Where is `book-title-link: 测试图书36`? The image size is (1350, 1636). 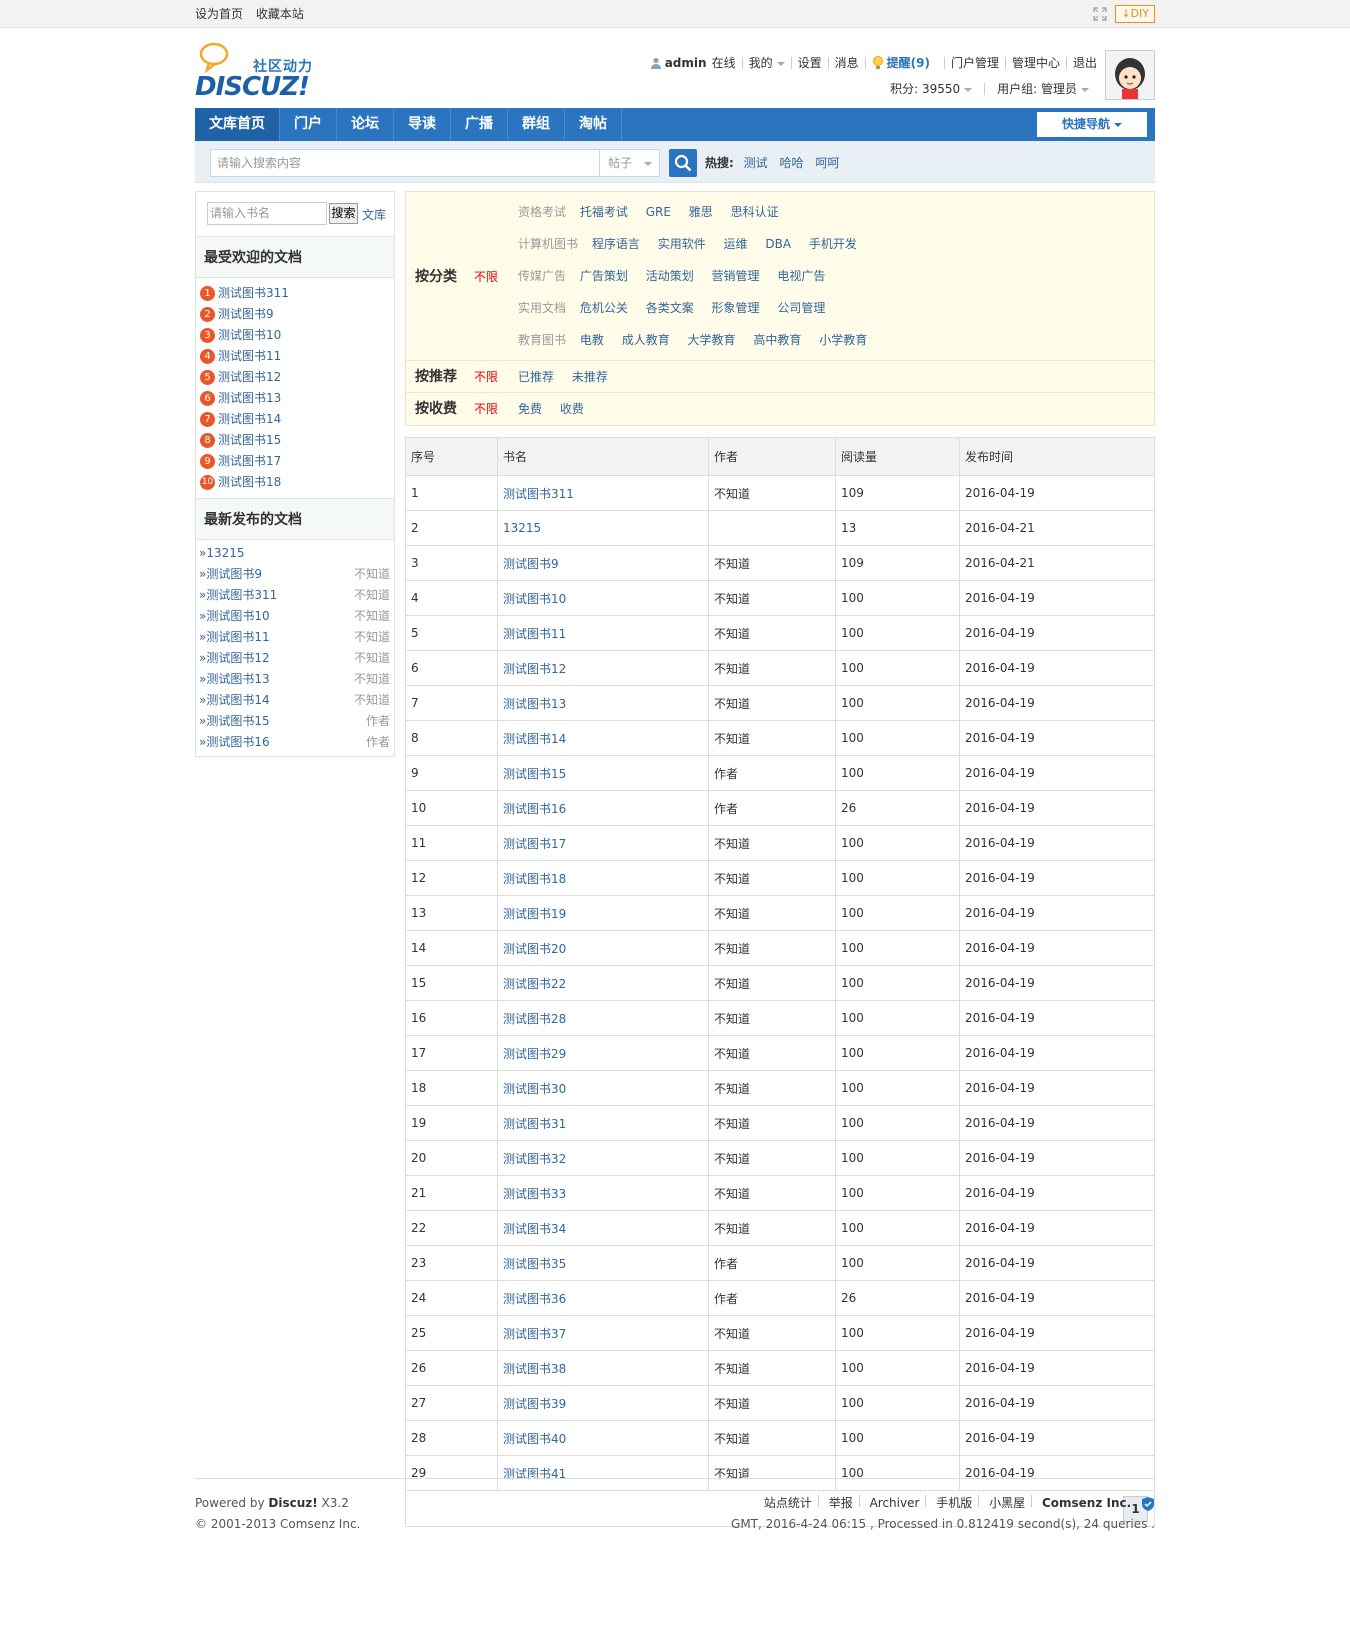 book-title-link: 测试图书36 is located at coordinates (603, 1298).